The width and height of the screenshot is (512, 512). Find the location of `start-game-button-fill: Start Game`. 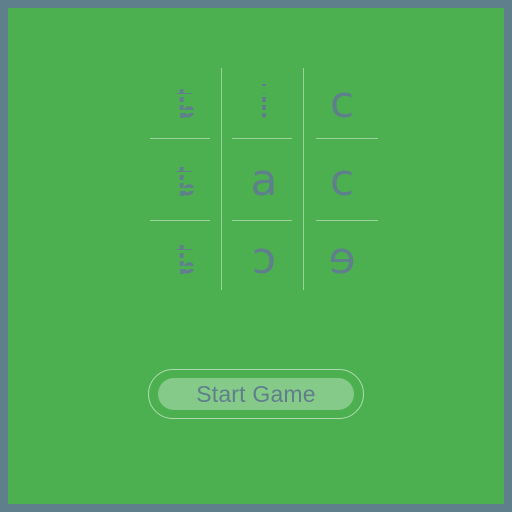

start-game-button-fill: Start Game is located at coordinates (256, 394).